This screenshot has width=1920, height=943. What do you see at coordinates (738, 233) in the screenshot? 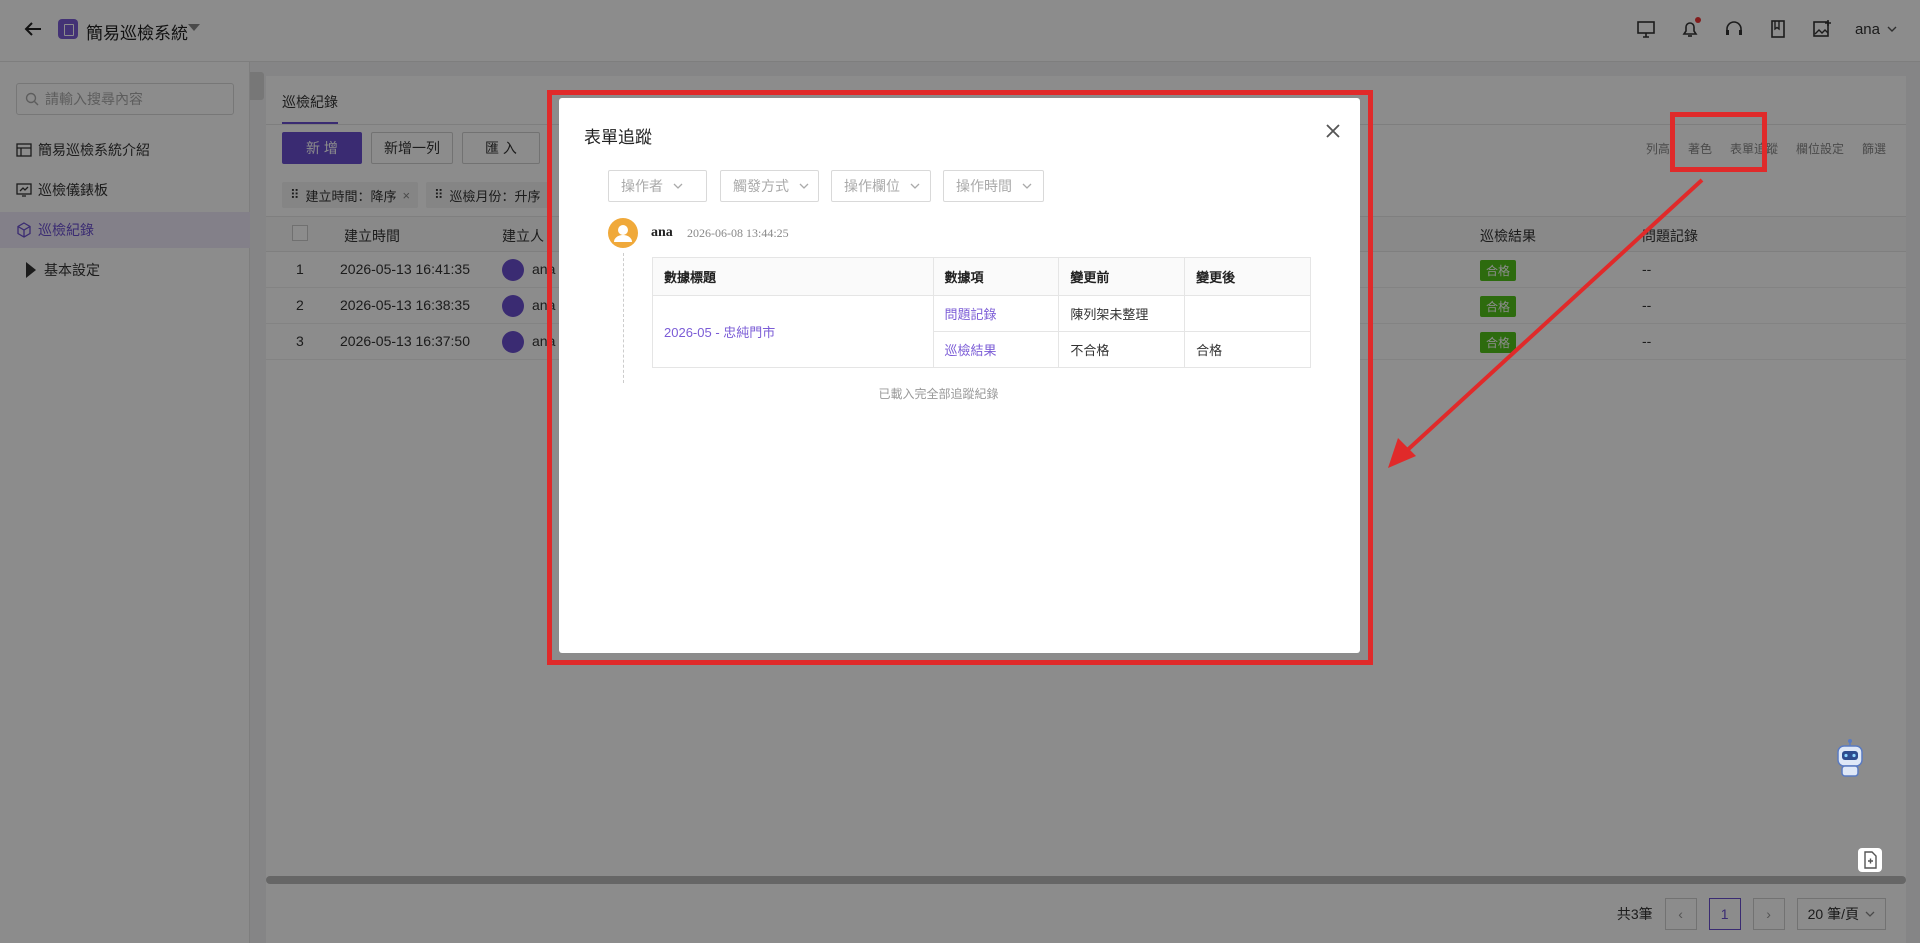
I see `log-time: 2026-06-08 13:44:25` at bounding box center [738, 233].